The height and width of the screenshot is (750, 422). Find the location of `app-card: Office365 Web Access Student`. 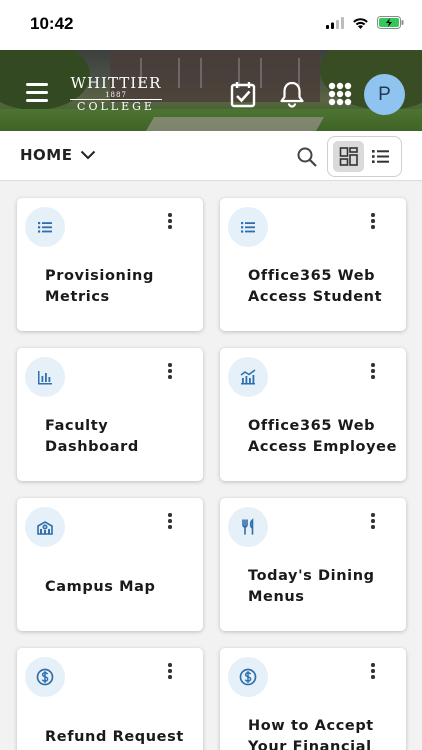

app-card: Office365 Web Access Student is located at coordinates (313, 264).